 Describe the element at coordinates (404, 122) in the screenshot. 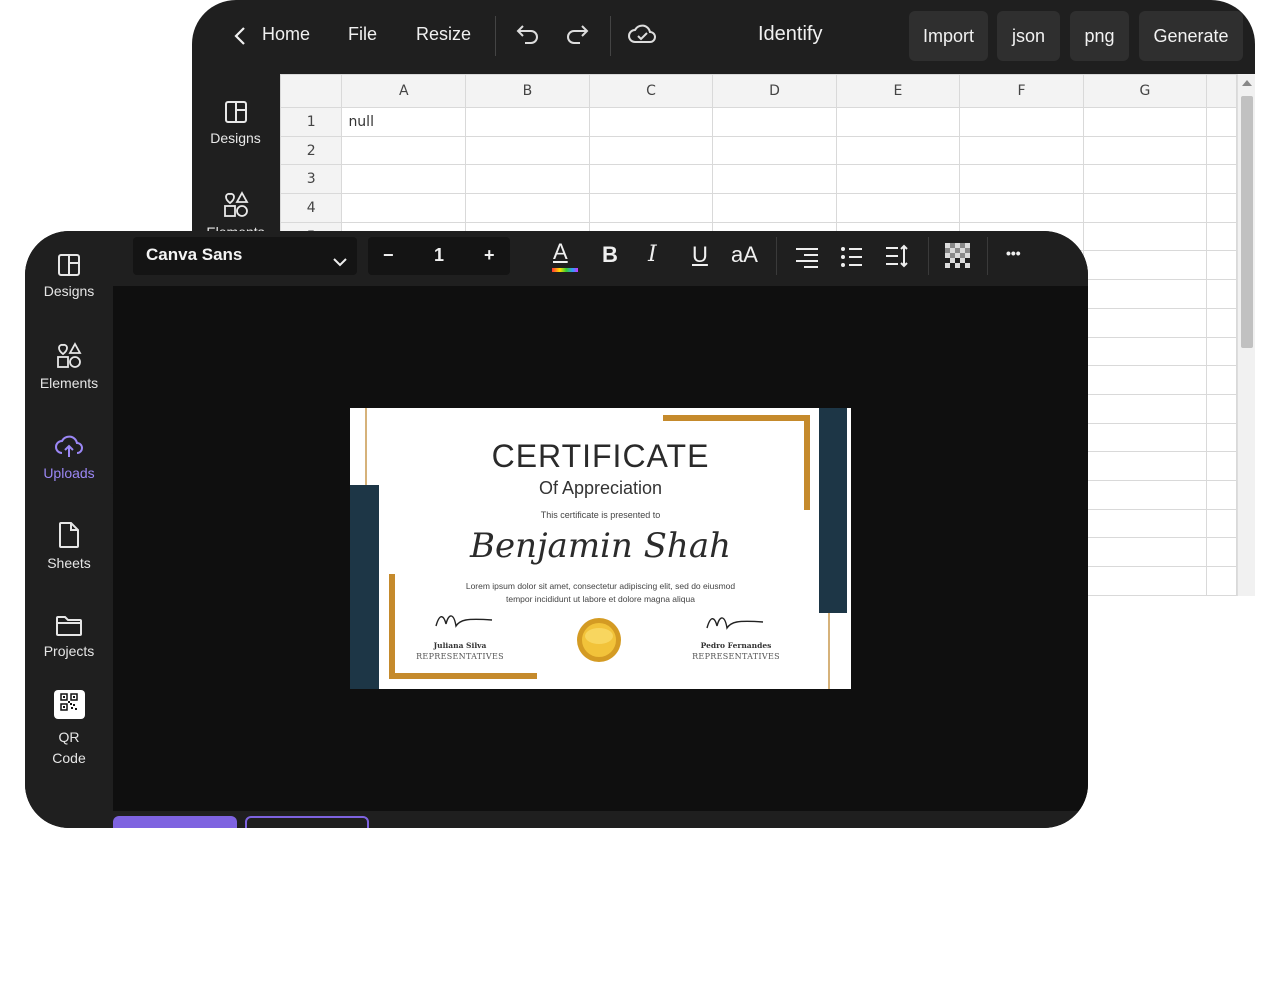

I see `table-cell: null` at that location.